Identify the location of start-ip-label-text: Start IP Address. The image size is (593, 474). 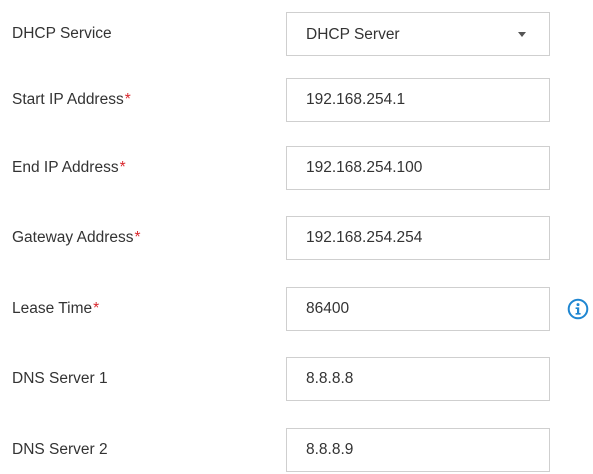
(68, 99).